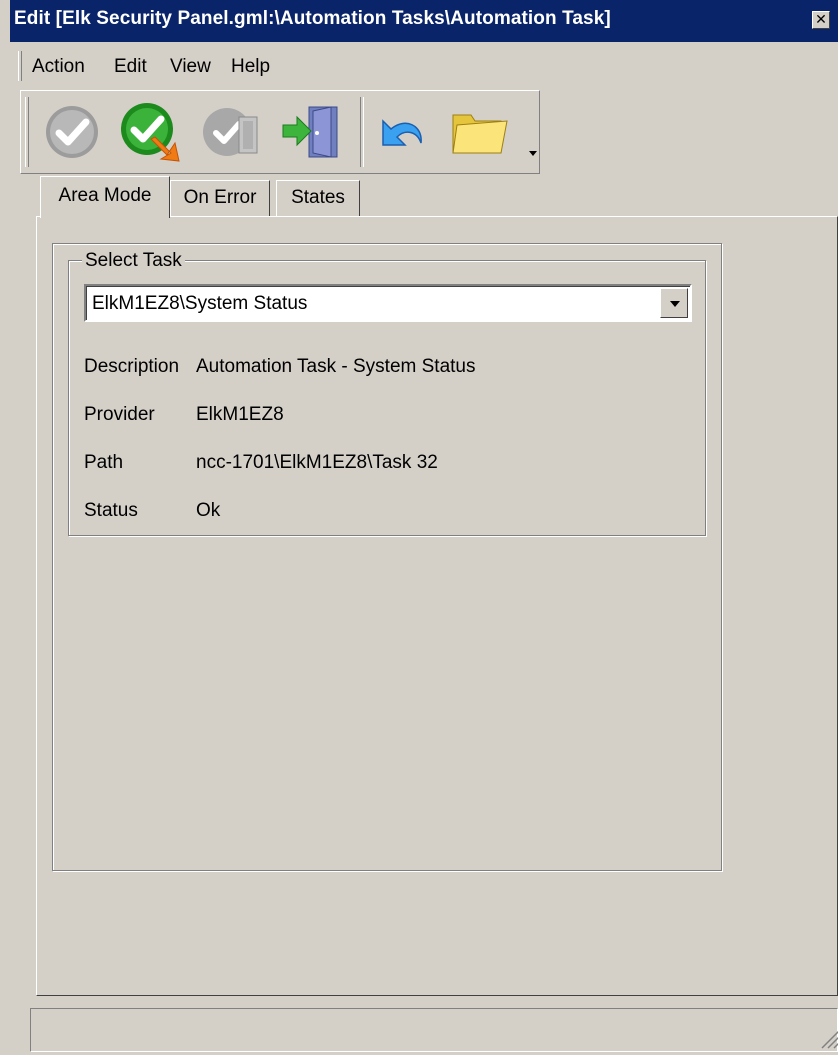 This screenshot has width=838, height=1055. I want to click on select-task-legend: Select Task, so click(133, 261).